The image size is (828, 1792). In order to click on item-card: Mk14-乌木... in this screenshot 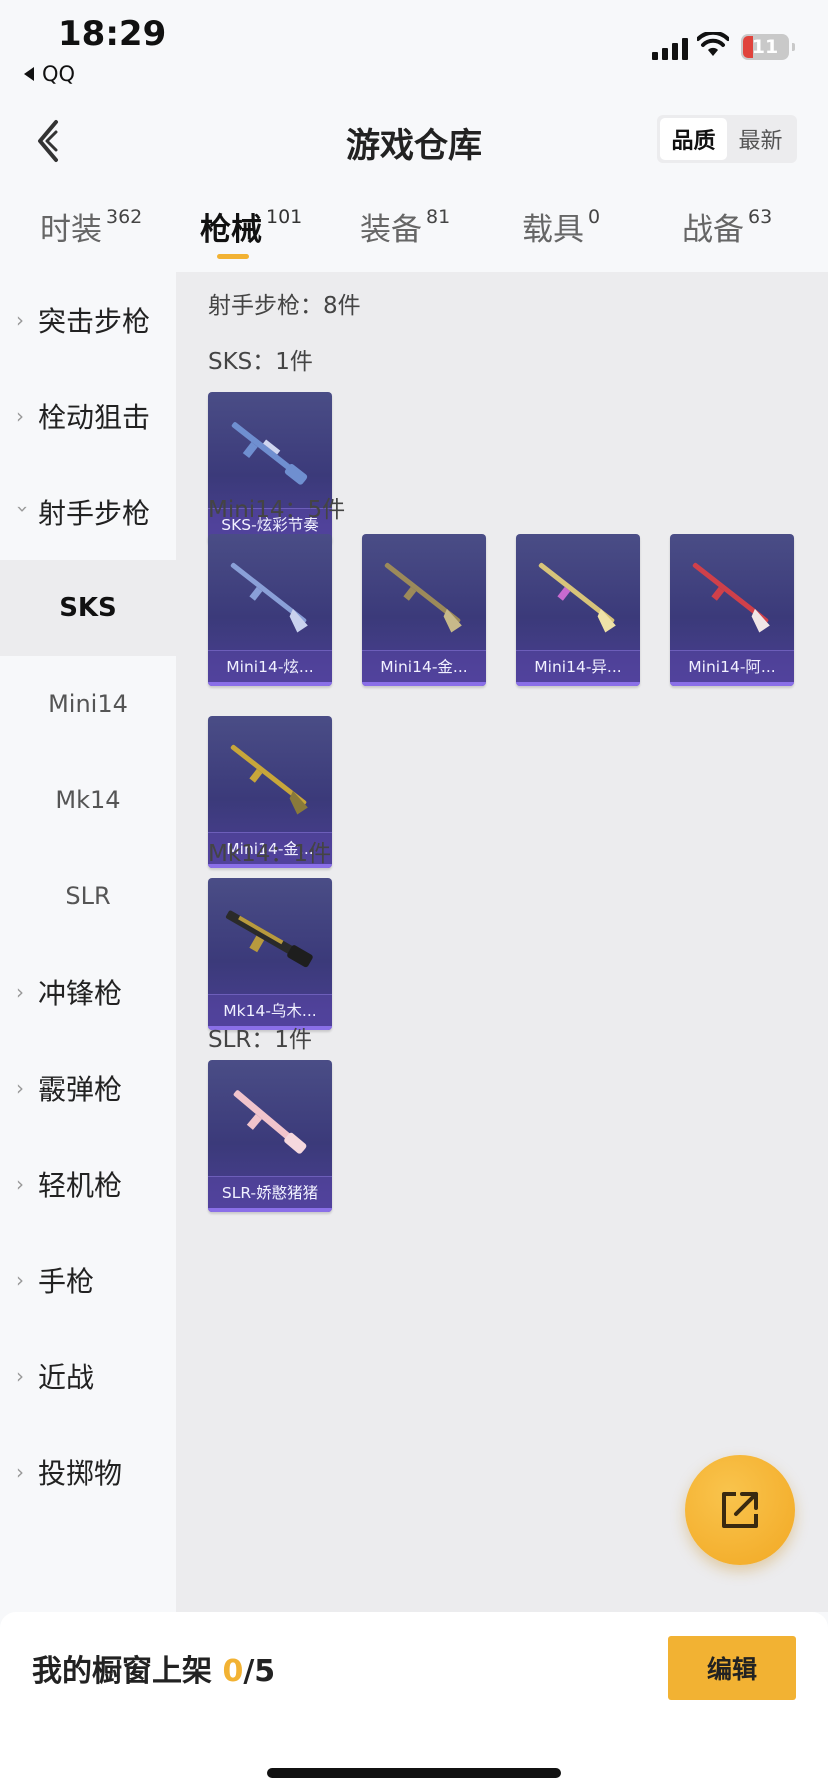, I will do `click(270, 954)`.